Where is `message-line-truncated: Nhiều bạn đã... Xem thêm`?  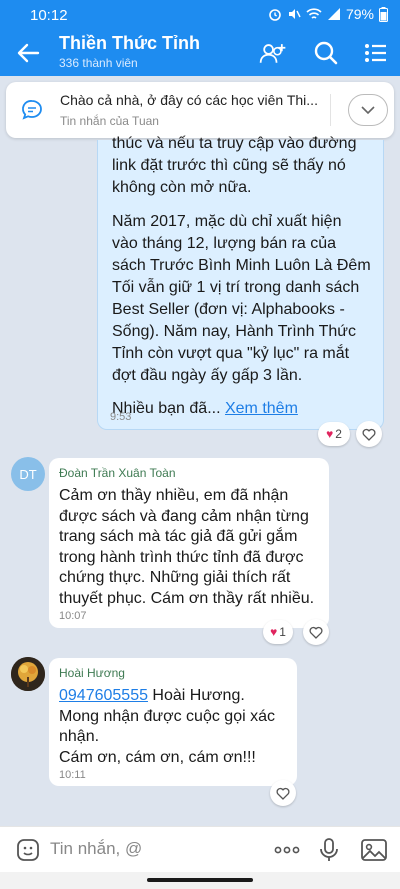
message-line-truncated: Nhiều bạn đã... Xem thêm is located at coordinates (205, 408).